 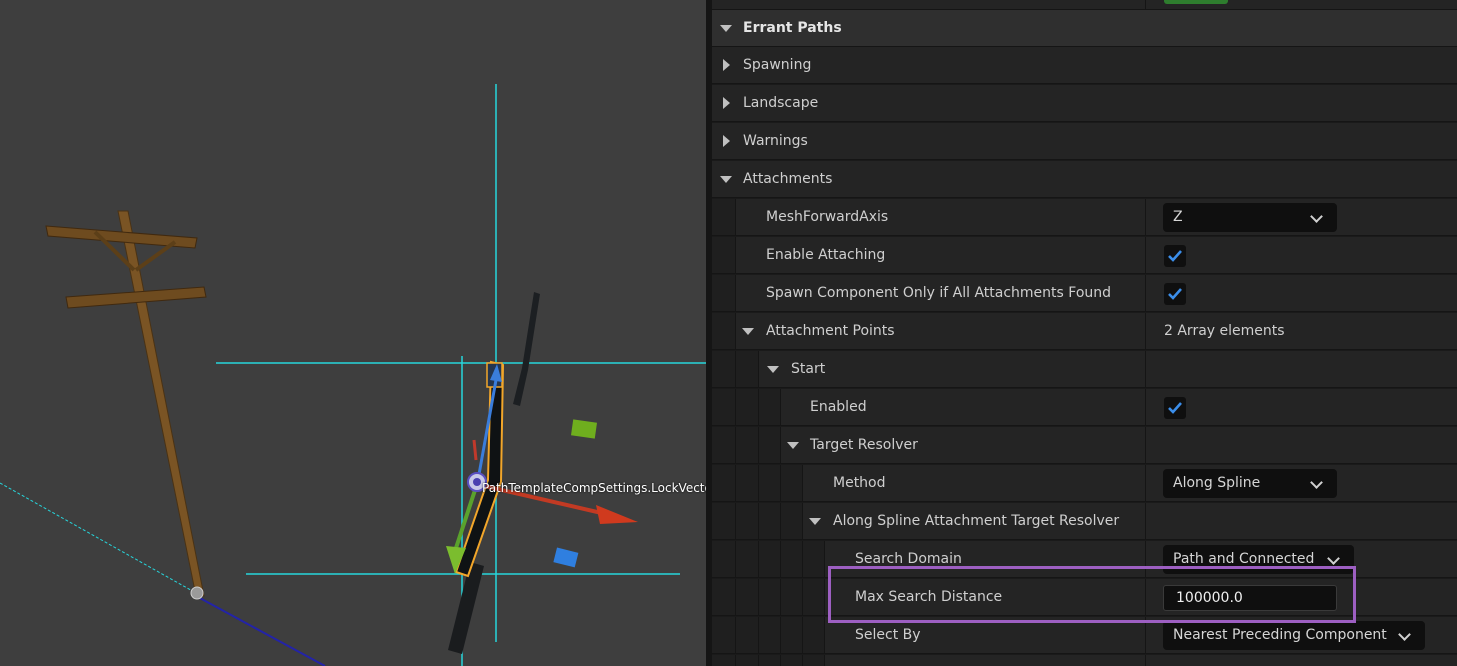 What do you see at coordinates (888, 635) in the screenshot?
I see `property-label: Select By` at bounding box center [888, 635].